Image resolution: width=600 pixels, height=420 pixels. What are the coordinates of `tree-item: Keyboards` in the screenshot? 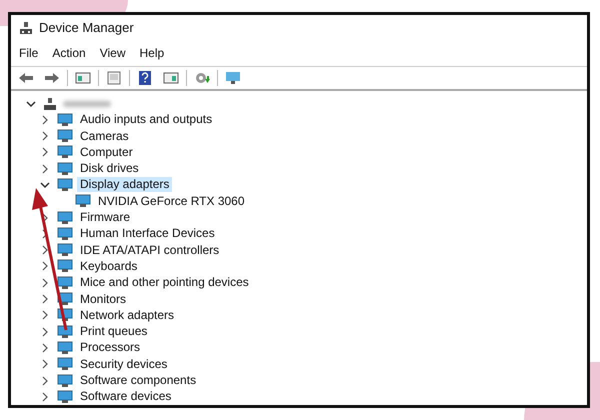 It's located at (108, 266).